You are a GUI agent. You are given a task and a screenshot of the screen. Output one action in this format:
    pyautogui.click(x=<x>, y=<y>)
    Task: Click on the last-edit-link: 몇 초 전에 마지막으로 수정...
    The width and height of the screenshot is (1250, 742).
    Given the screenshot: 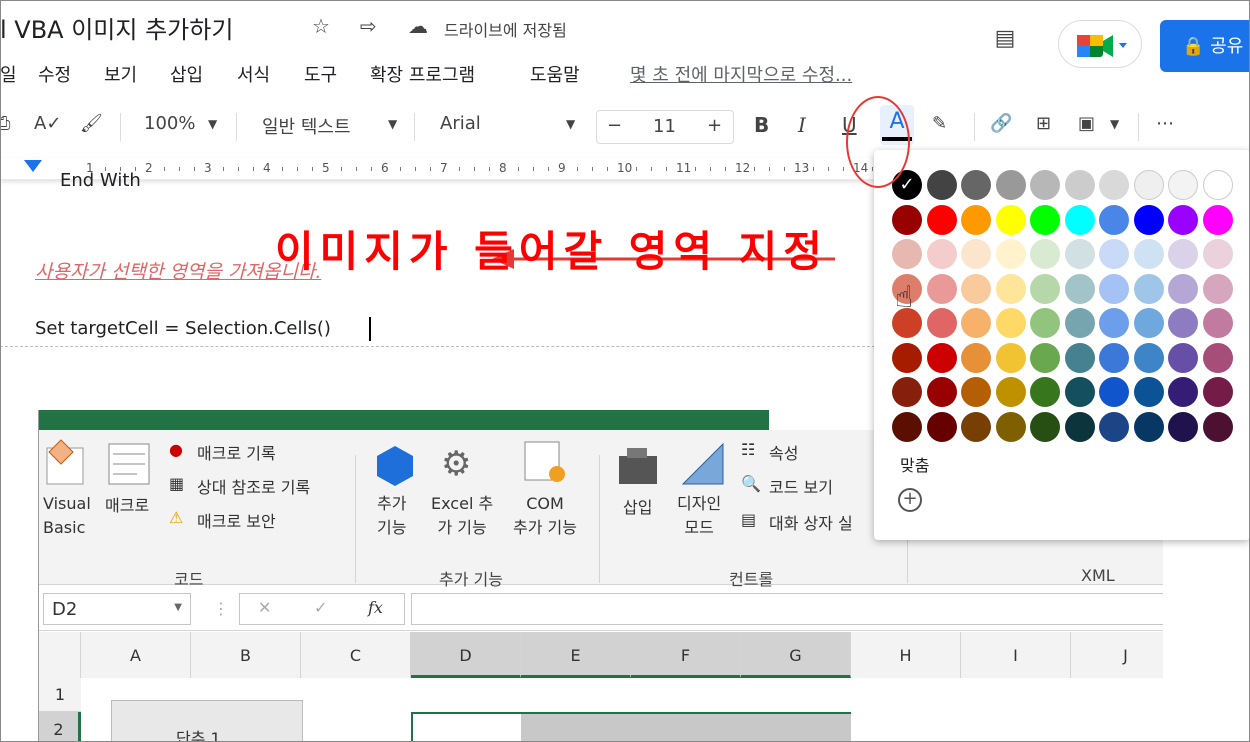 What is the action you would take?
    pyautogui.click(x=741, y=74)
    